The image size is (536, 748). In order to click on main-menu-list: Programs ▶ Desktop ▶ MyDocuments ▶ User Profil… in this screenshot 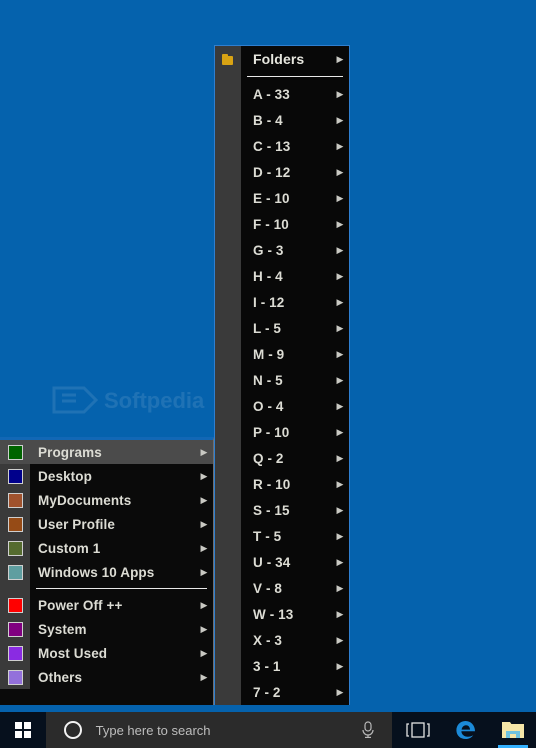, I will do `click(106, 564)`.